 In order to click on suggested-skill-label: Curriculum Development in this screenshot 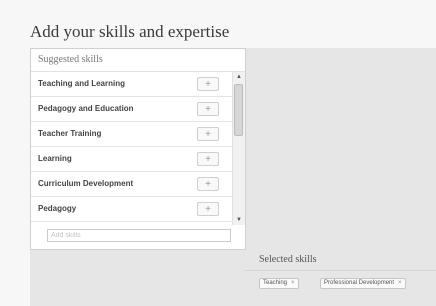, I will do `click(86, 183)`.